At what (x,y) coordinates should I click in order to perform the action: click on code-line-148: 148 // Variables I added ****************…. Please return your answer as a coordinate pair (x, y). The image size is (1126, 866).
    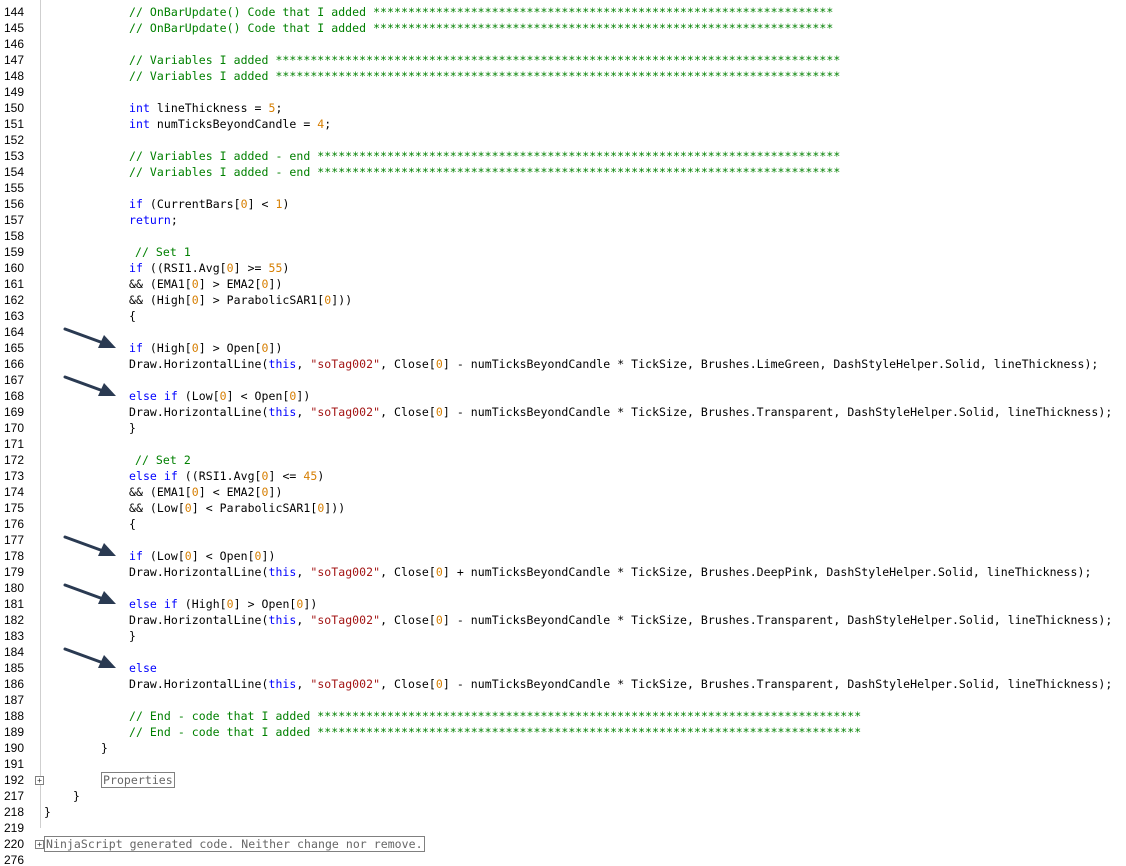
    Looking at the image, I should click on (563, 76).